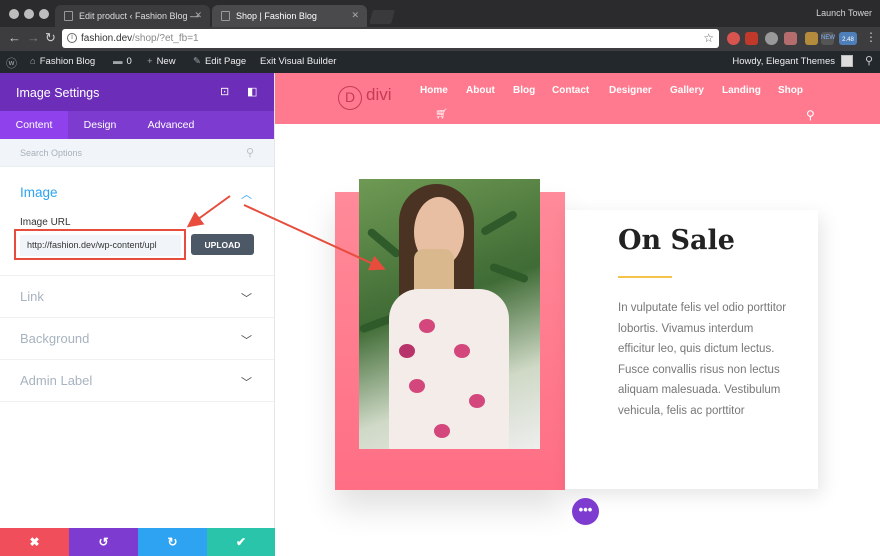 This screenshot has width=880, height=556. What do you see at coordinates (165, 38) in the screenshot?
I see `url-path: /shop/?et_fb=1` at bounding box center [165, 38].